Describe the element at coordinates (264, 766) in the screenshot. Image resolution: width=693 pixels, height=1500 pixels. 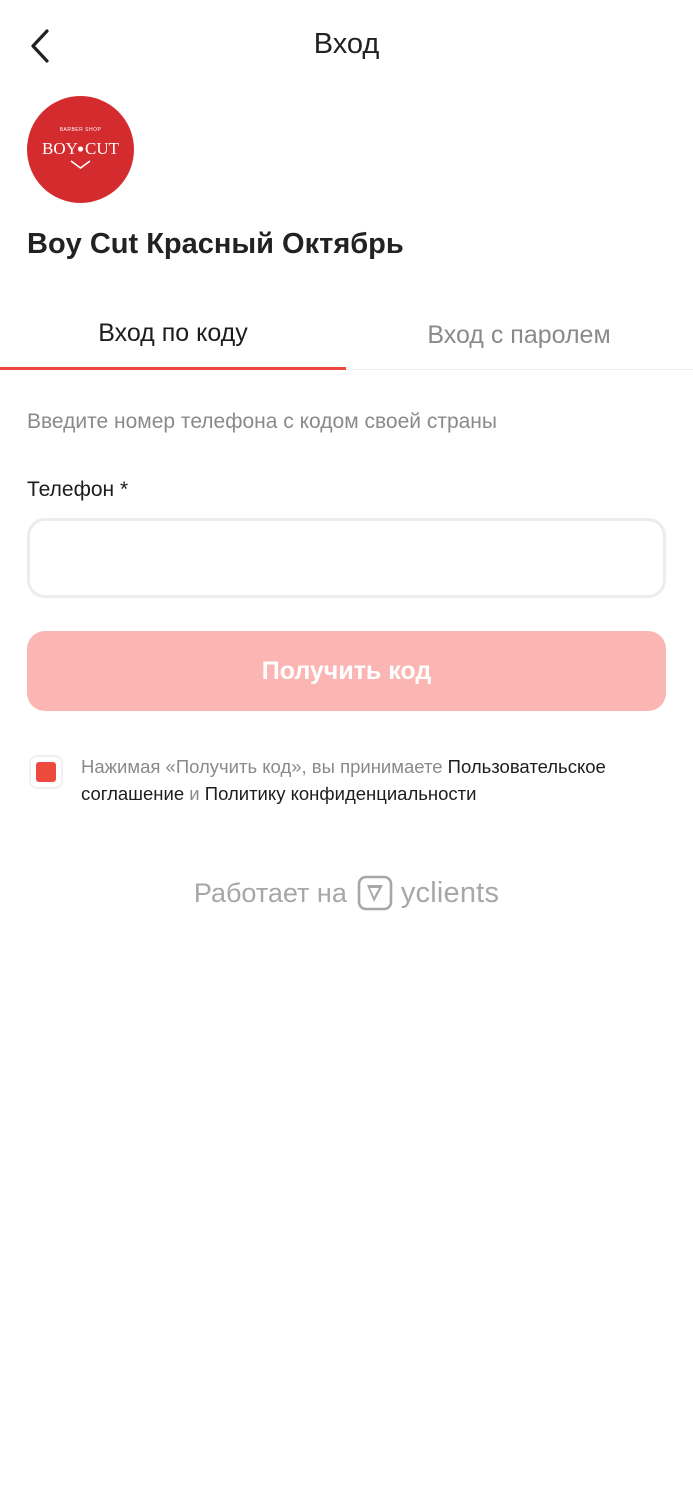
I see `consent-text-before: Нажимая «Получить код», вы принимаете` at that location.